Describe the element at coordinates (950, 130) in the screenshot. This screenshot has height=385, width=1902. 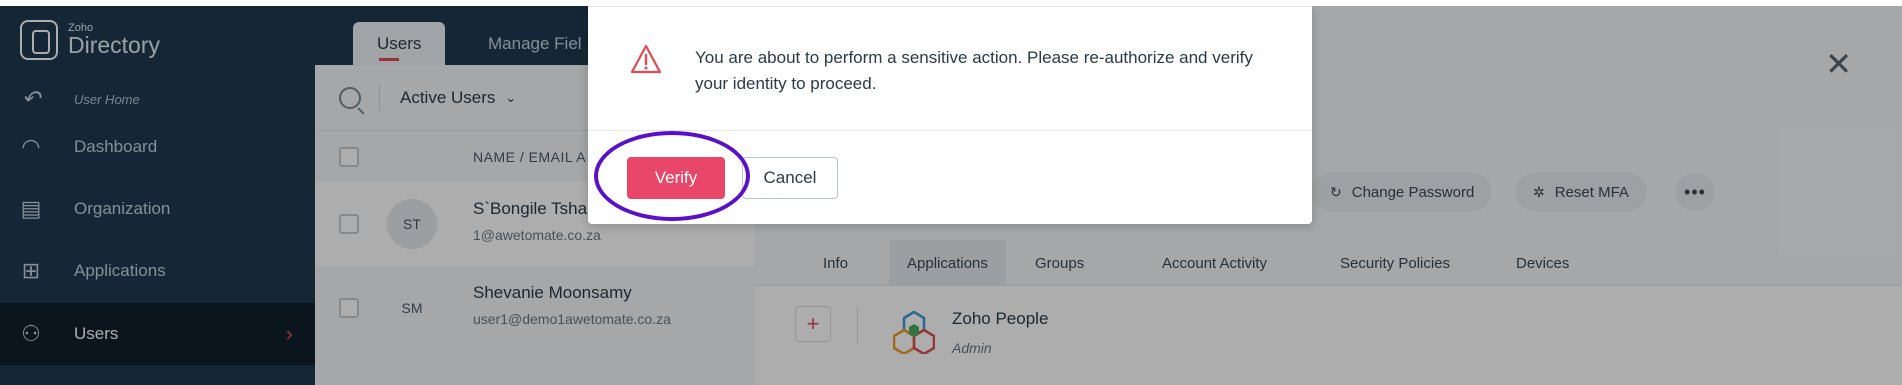
I see `dialog-divider` at that location.